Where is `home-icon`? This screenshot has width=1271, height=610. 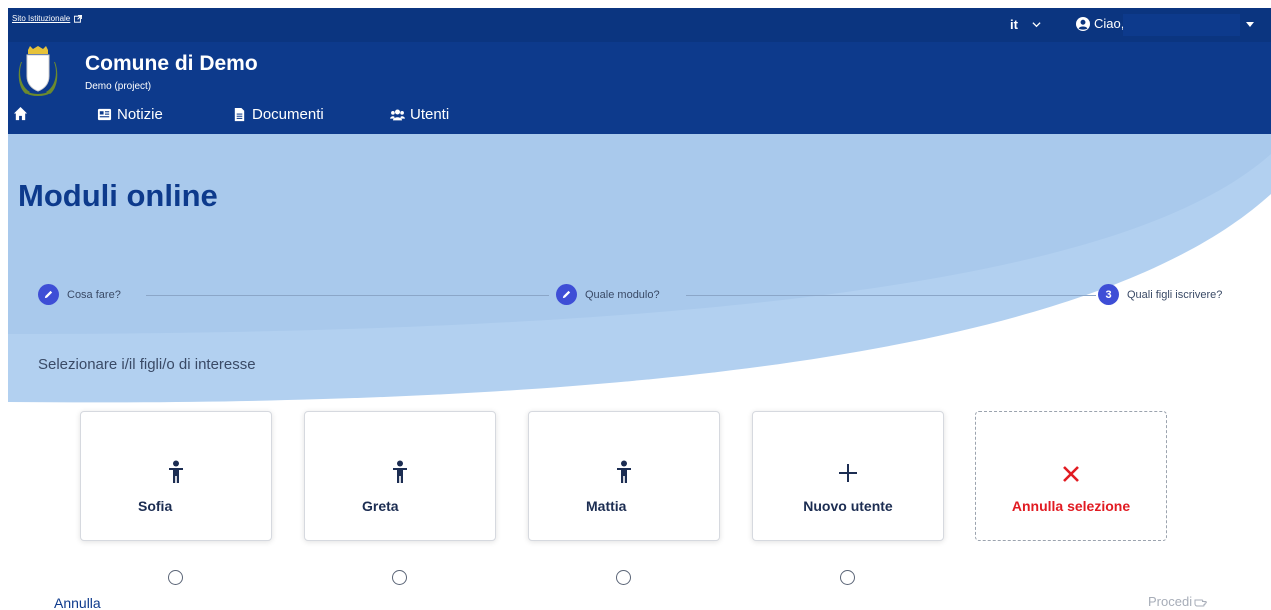
home-icon is located at coordinates (20, 113).